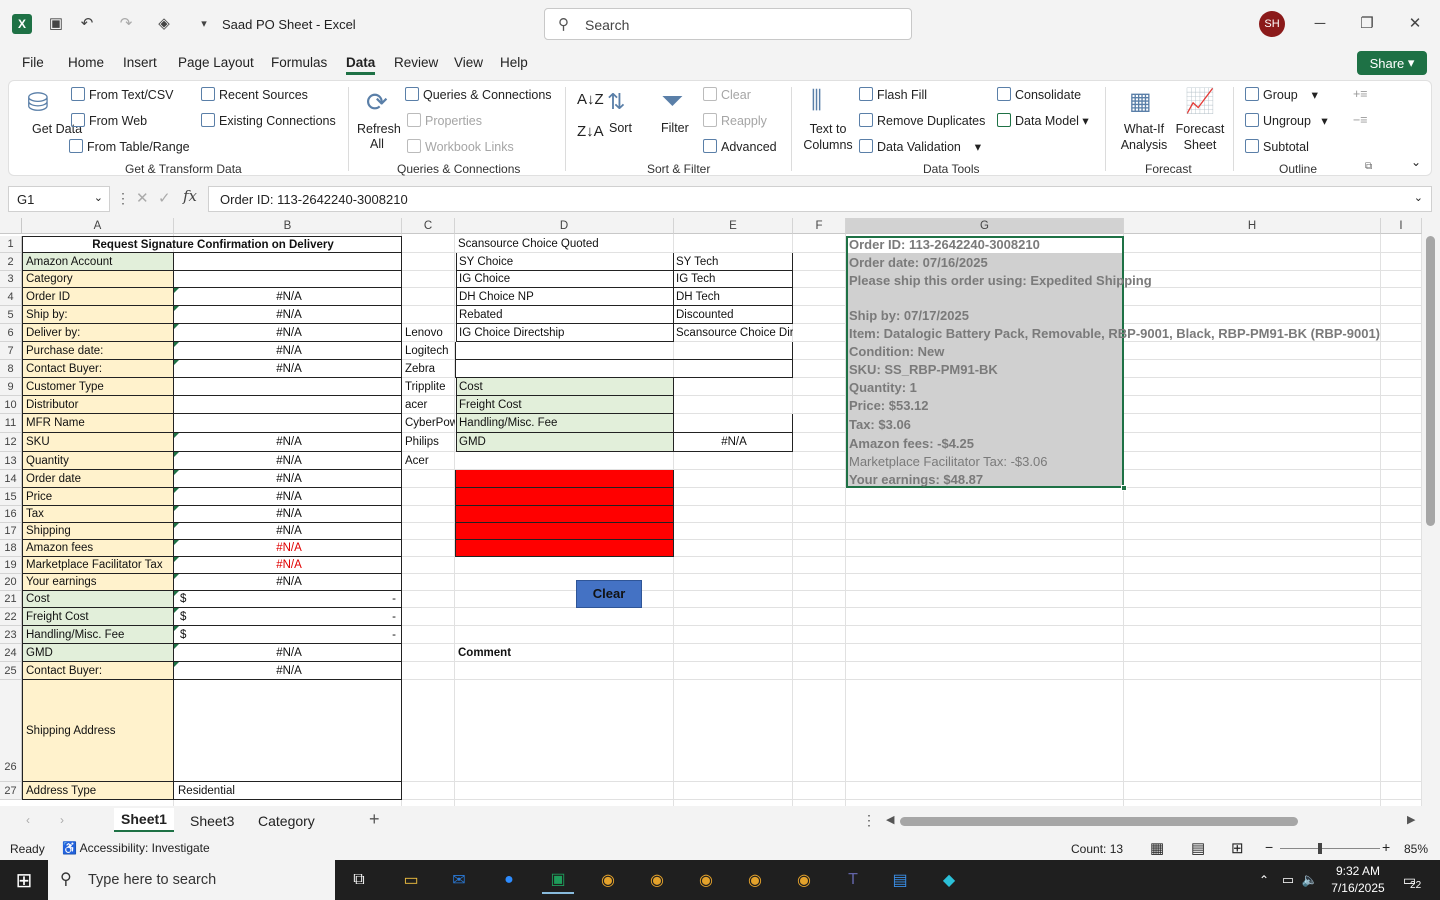  I want to click on search-input: ⚲ Search, so click(728, 24).